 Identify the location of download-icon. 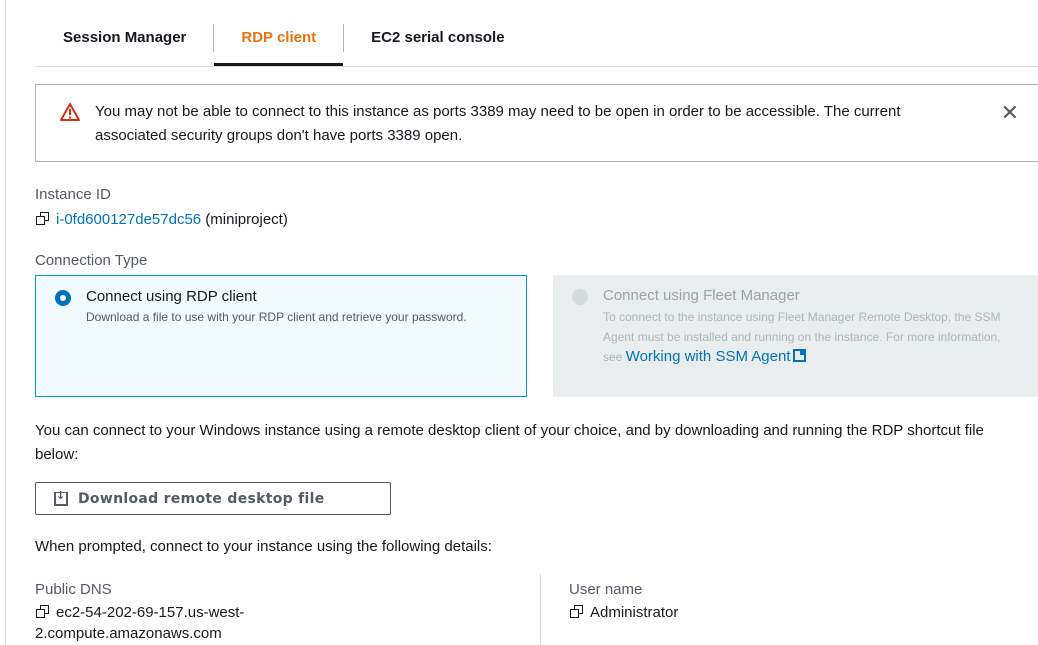
(61, 497).